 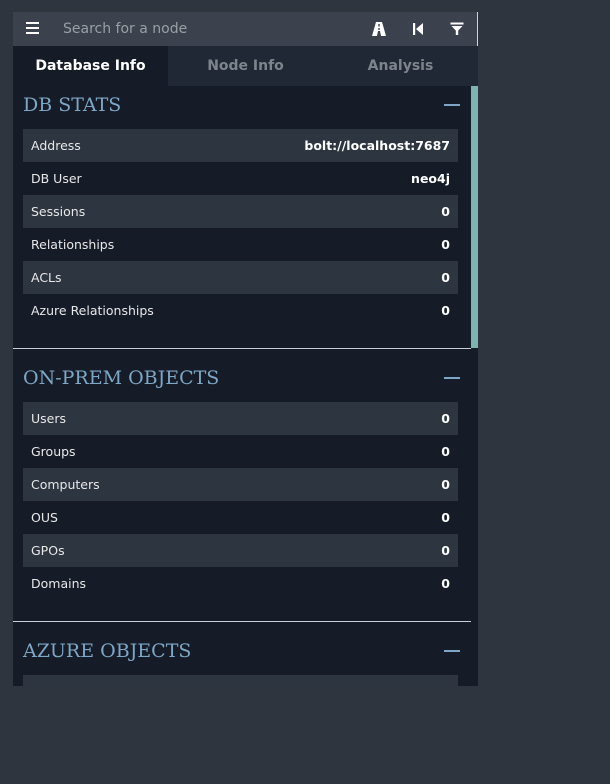 I want to click on table-row: Azure Relationships 0, so click(x=240, y=310).